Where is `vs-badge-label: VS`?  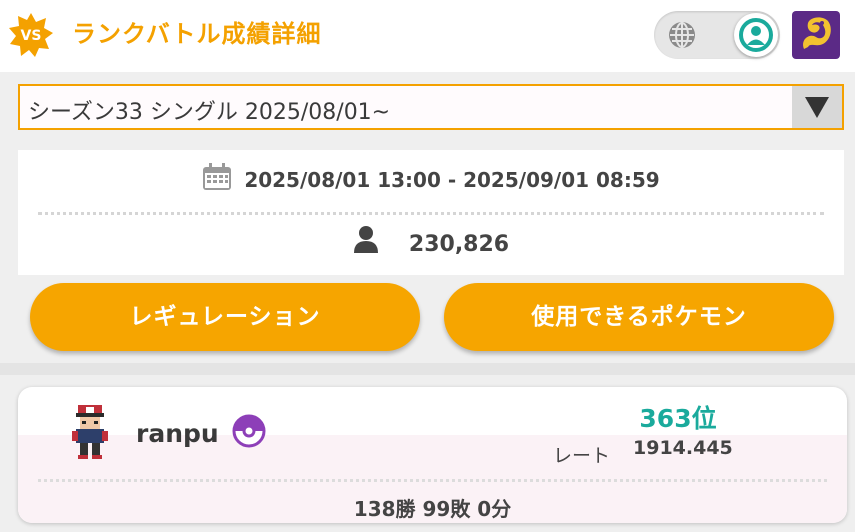
vs-badge-label: VS is located at coordinates (31, 36).